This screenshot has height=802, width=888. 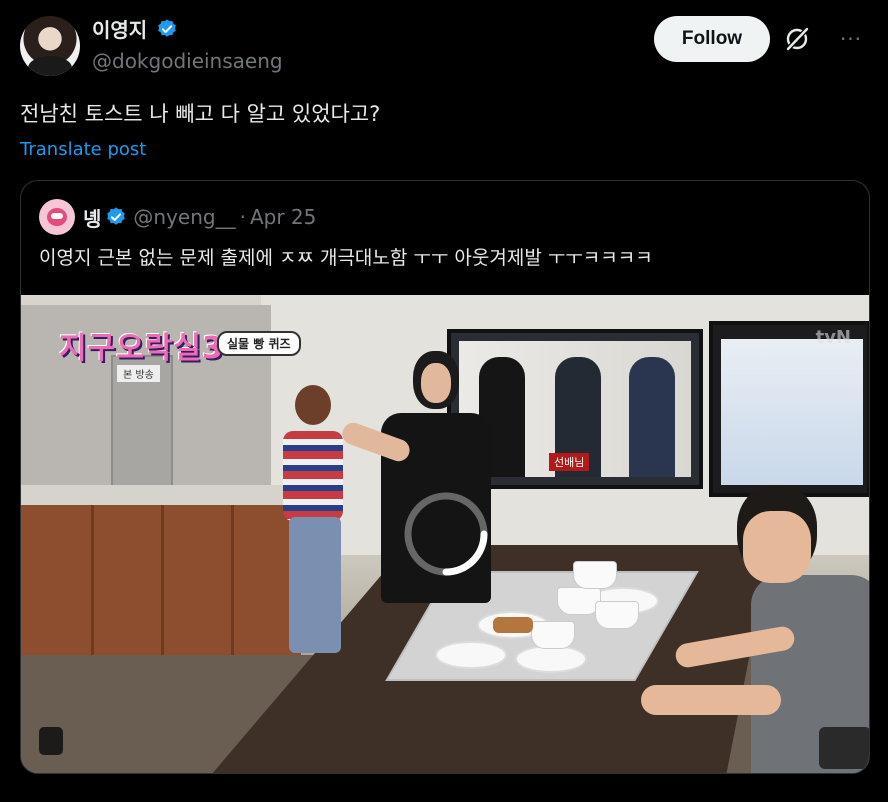 I want to click on toast, so click(x=513, y=625).